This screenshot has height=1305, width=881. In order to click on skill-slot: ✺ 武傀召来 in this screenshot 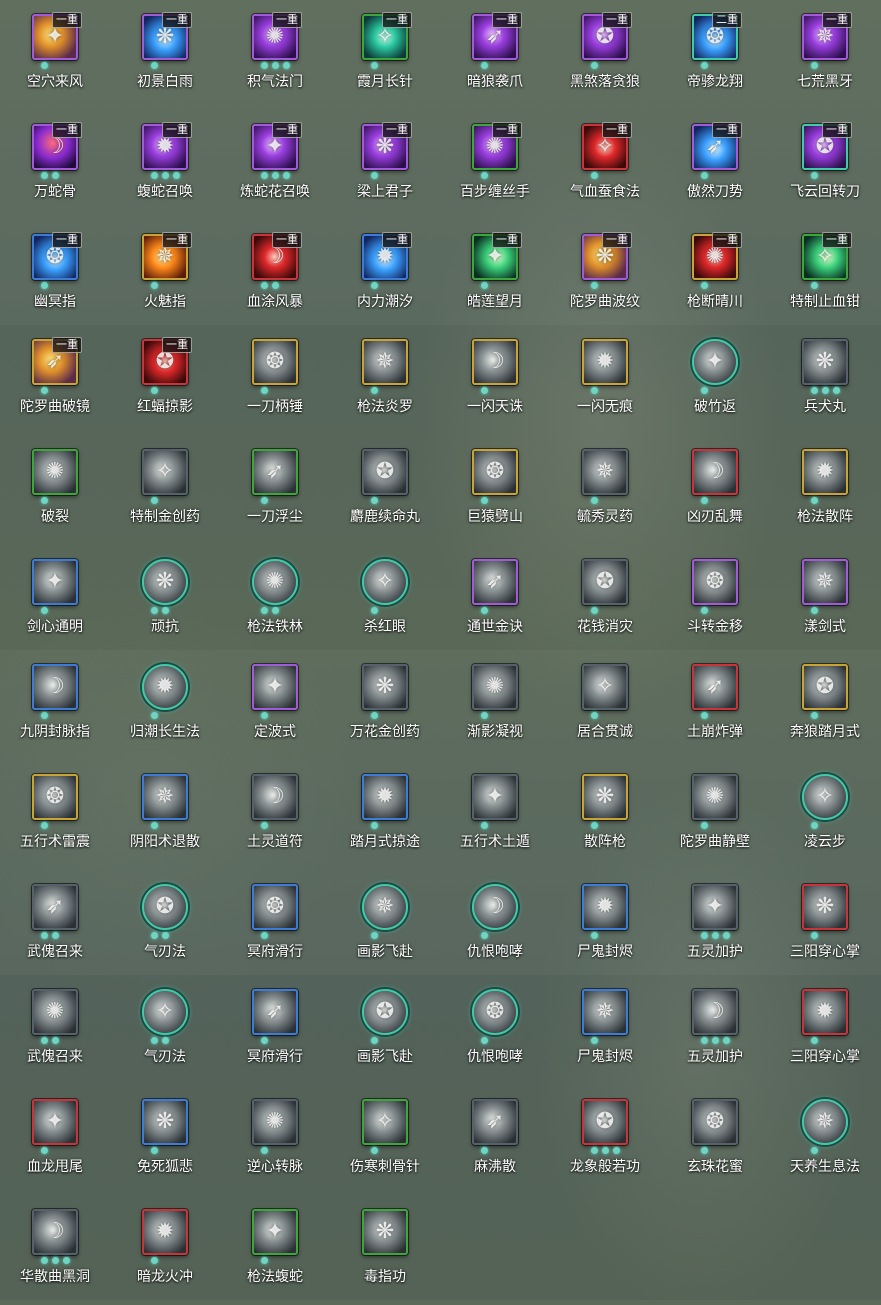, I will do `click(55, 1030)`.